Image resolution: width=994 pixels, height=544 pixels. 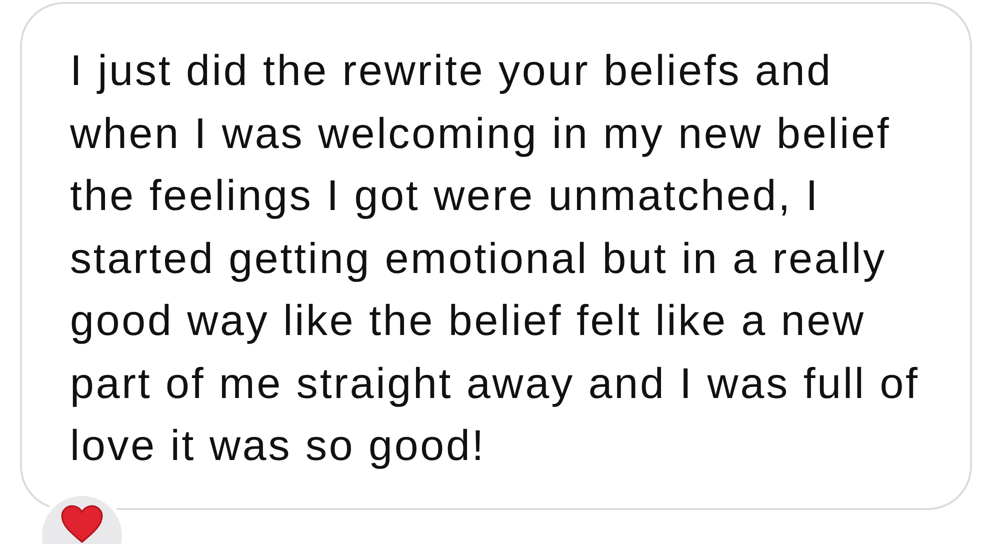 I want to click on heart-icon, so click(x=82, y=524).